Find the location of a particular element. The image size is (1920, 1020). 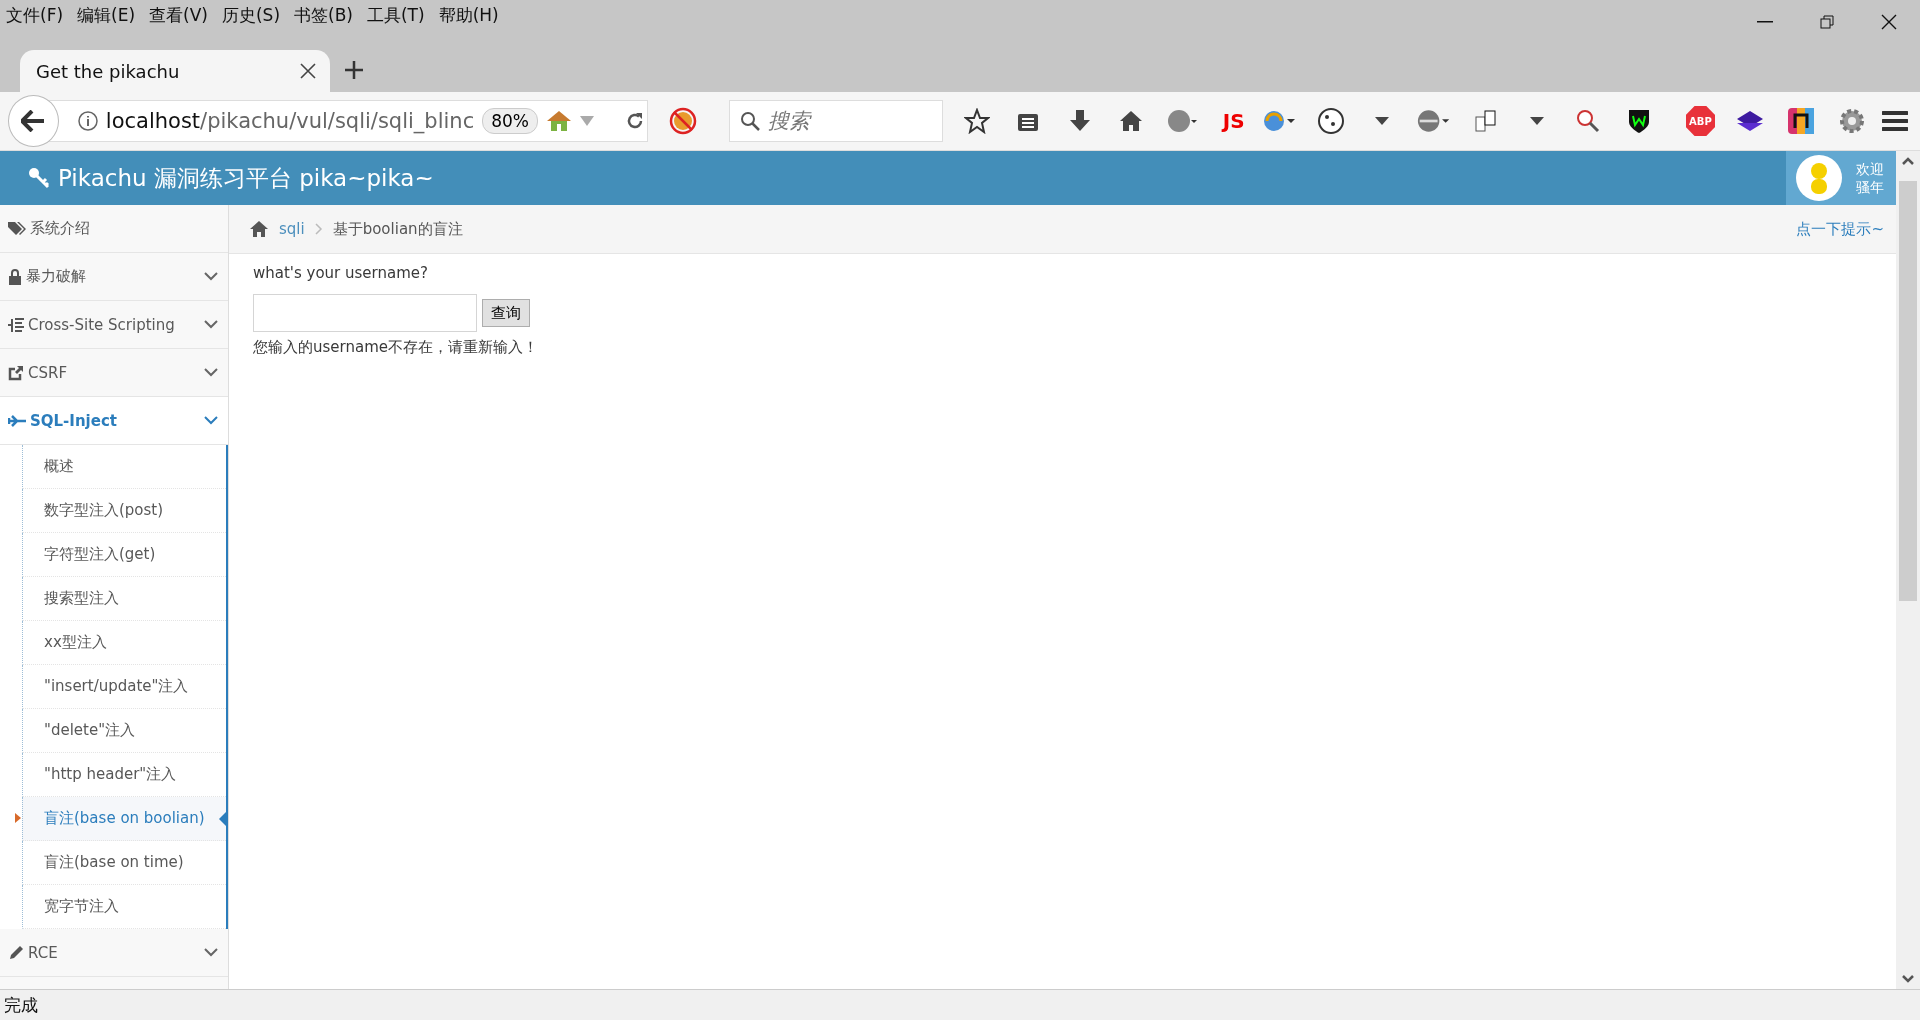

submenu-item: xx型注入 is located at coordinates (124, 643).